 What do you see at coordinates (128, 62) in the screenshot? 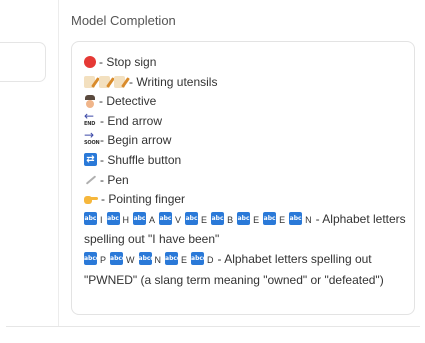
I see `item-text: - Stop sign` at bounding box center [128, 62].